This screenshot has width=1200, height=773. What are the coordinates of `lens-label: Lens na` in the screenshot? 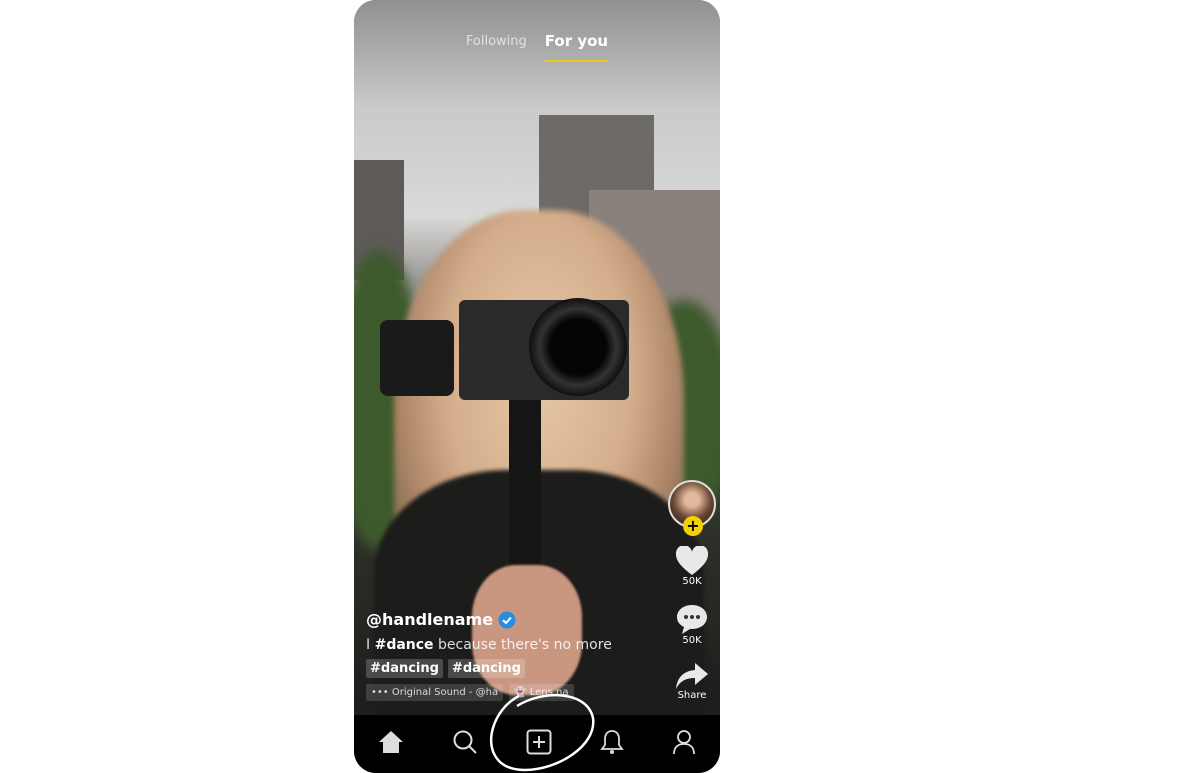 It's located at (549, 692).